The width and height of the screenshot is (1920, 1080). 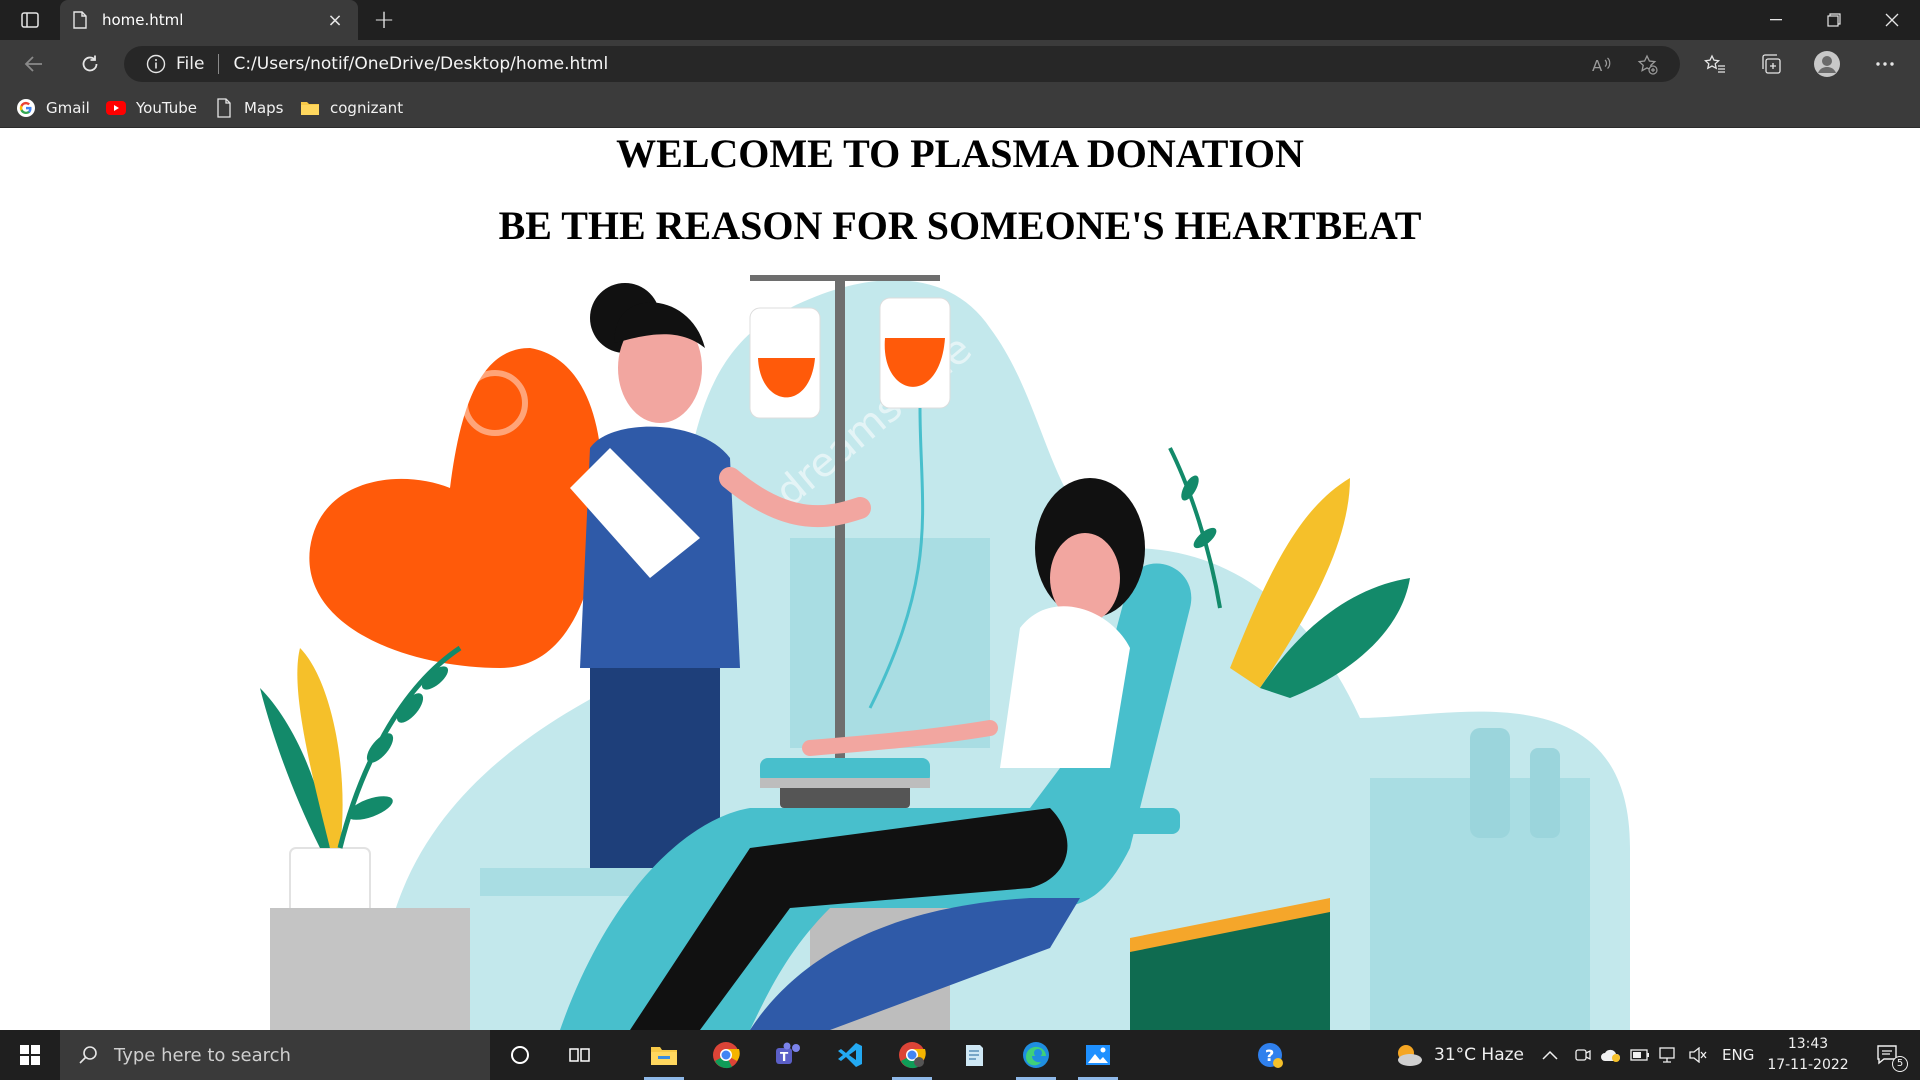 What do you see at coordinates (1715, 64) in the screenshot?
I see `favorites-icon` at bounding box center [1715, 64].